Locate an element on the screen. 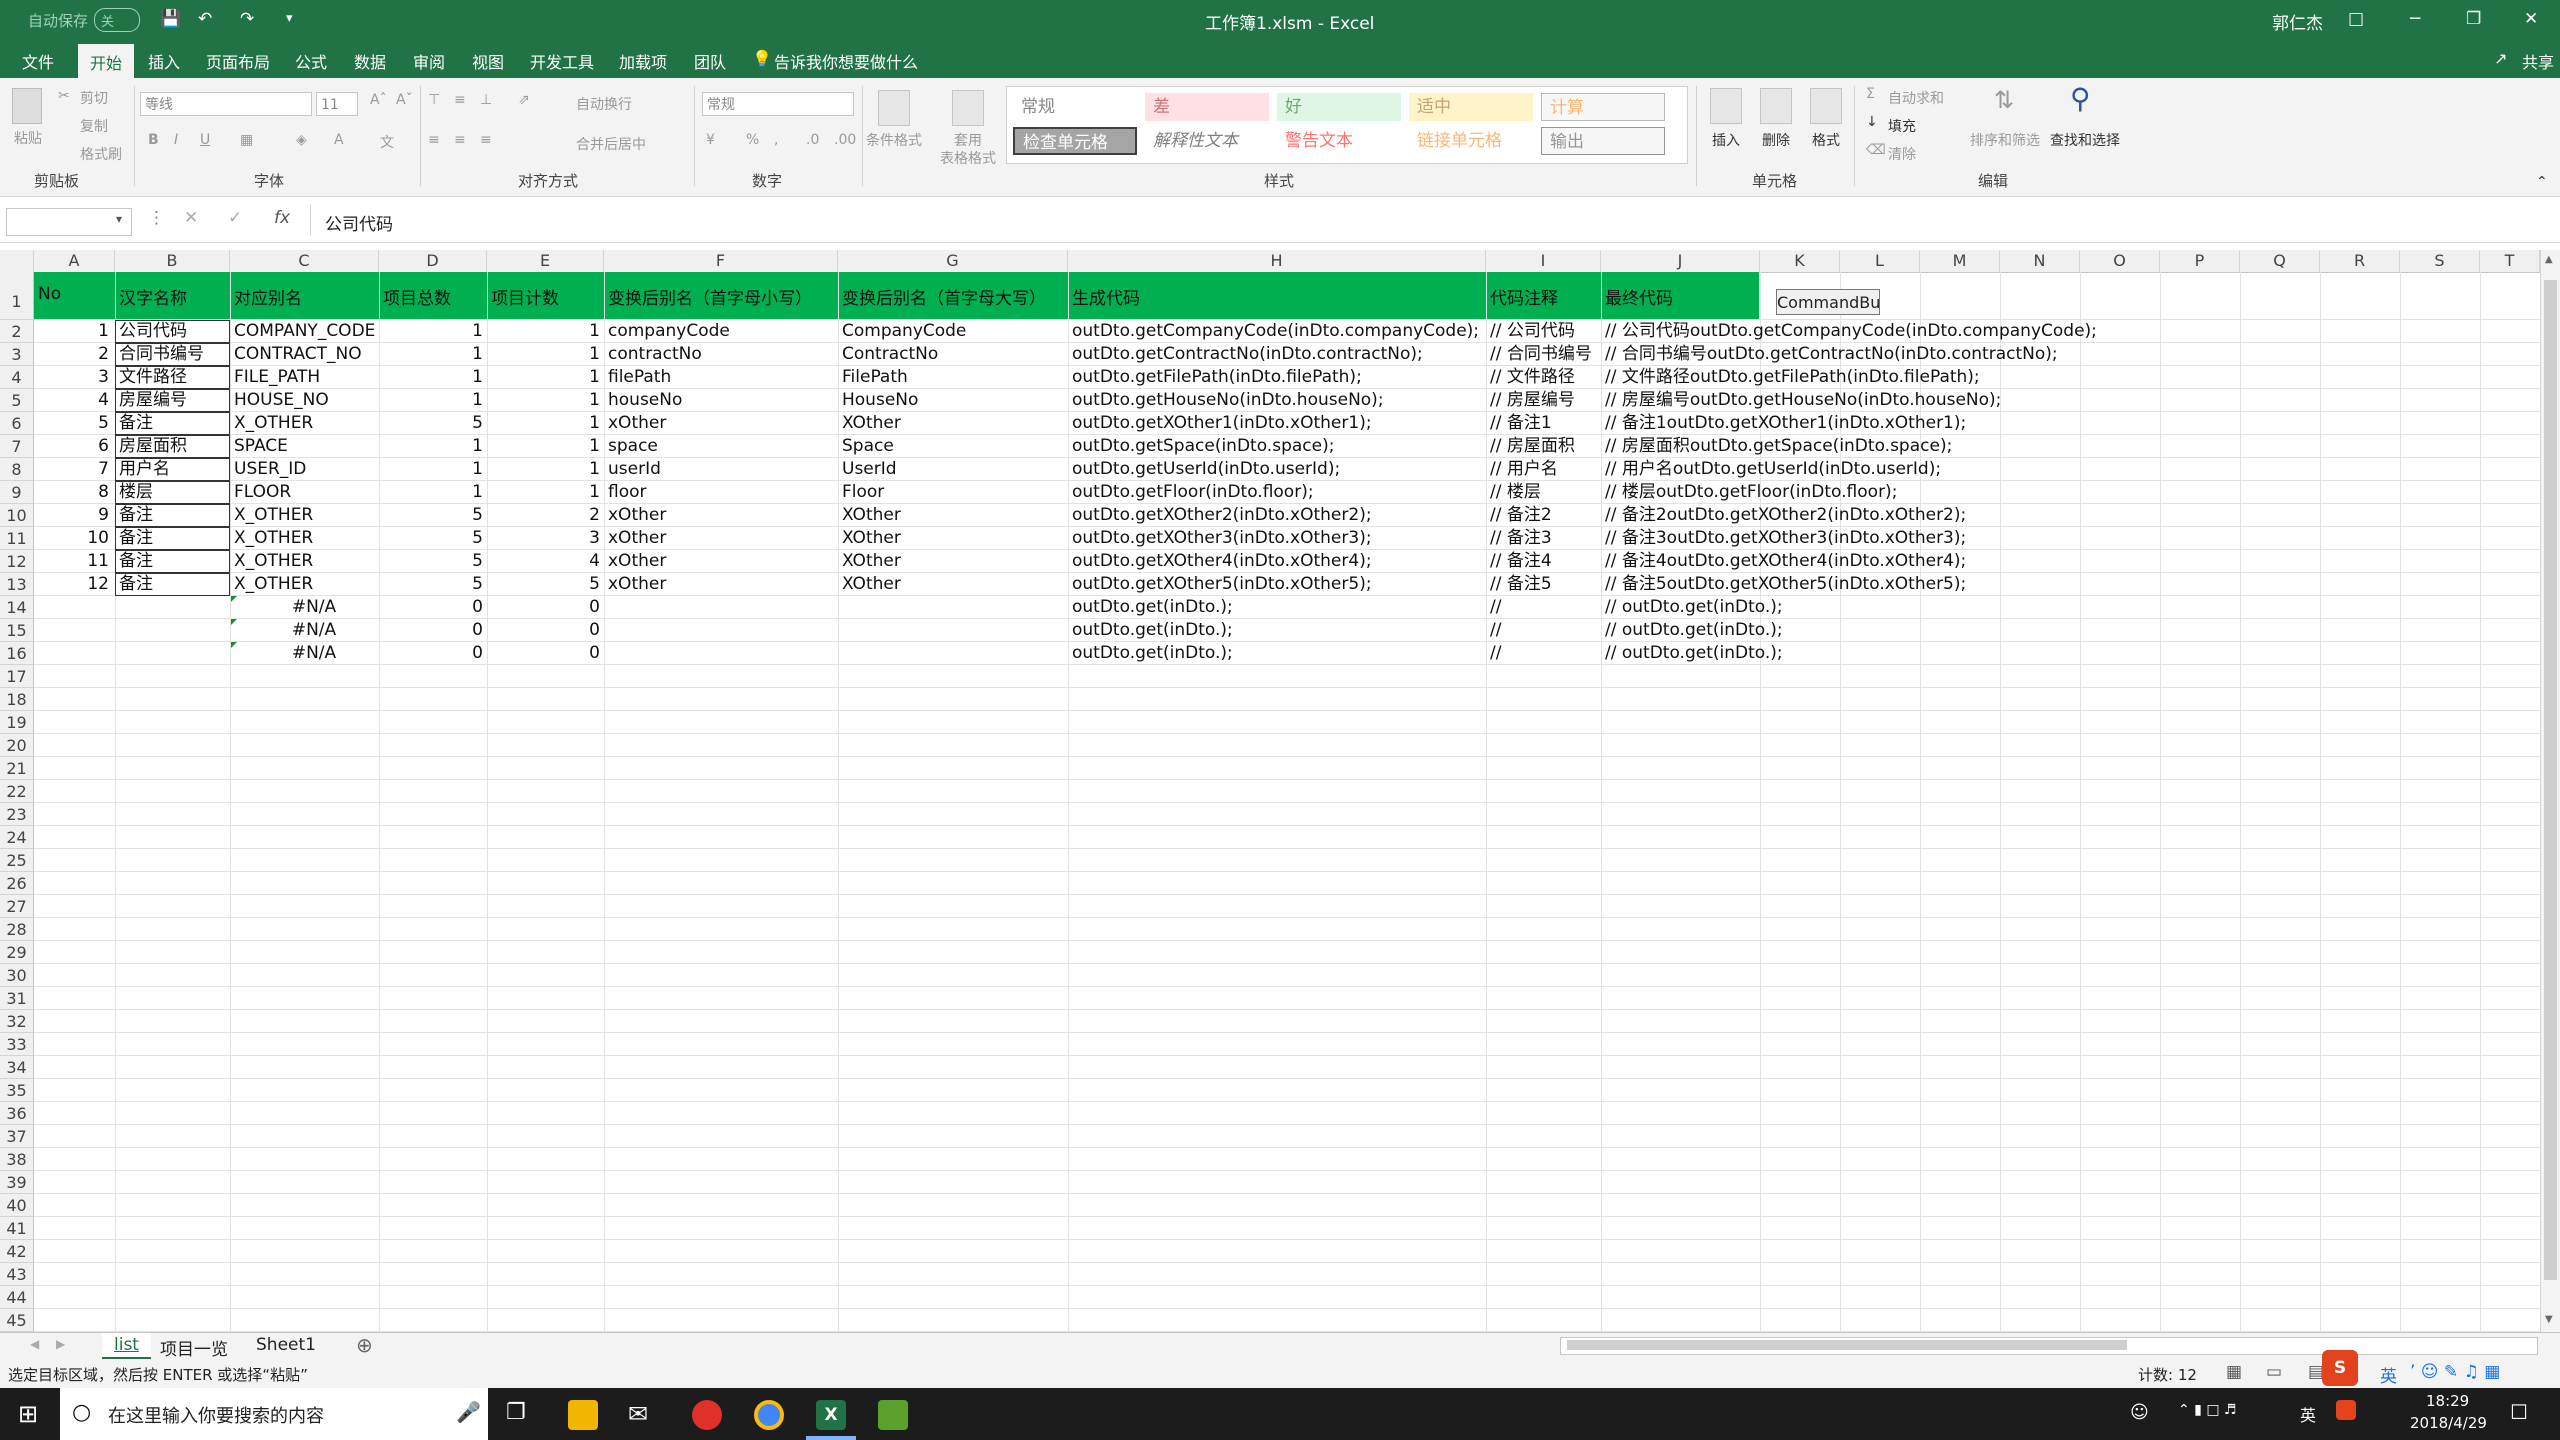  table-cell: 0 is located at coordinates (545, 607).